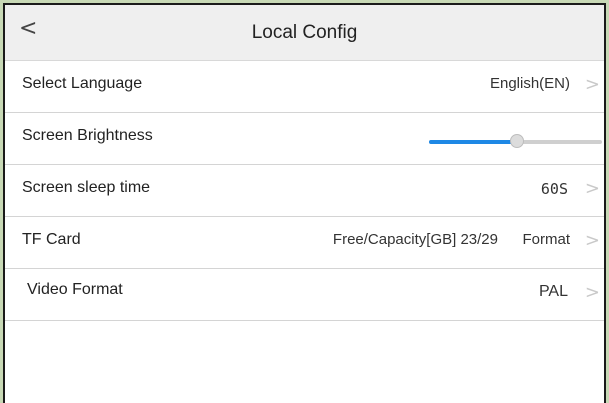  What do you see at coordinates (51, 239) in the screenshot?
I see `row-label: TF Card` at bounding box center [51, 239].